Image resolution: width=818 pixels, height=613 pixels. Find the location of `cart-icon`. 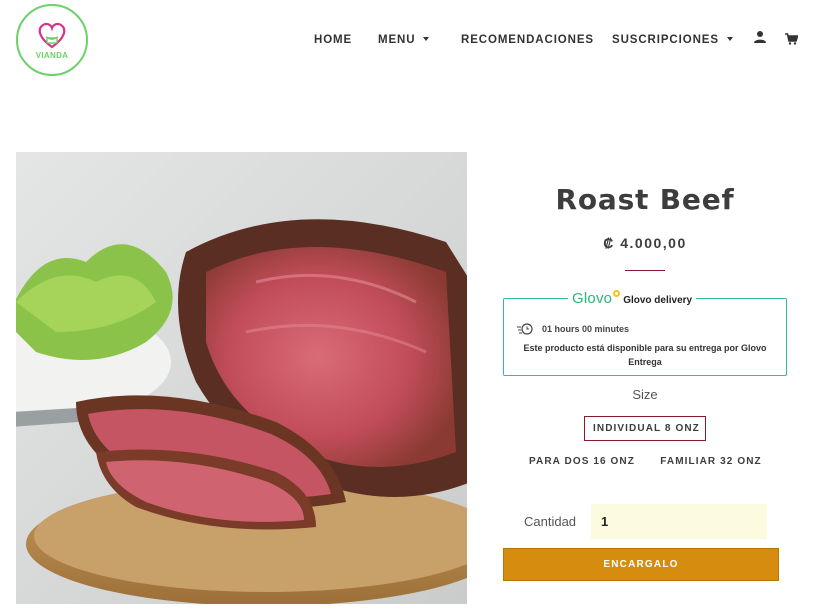

cart-icon is located at coordinates (792, 41).